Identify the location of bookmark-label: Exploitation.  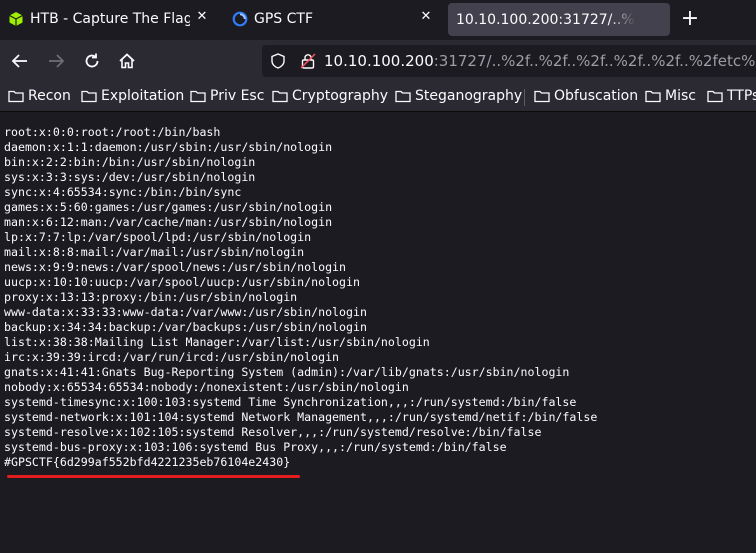
(143, 96).